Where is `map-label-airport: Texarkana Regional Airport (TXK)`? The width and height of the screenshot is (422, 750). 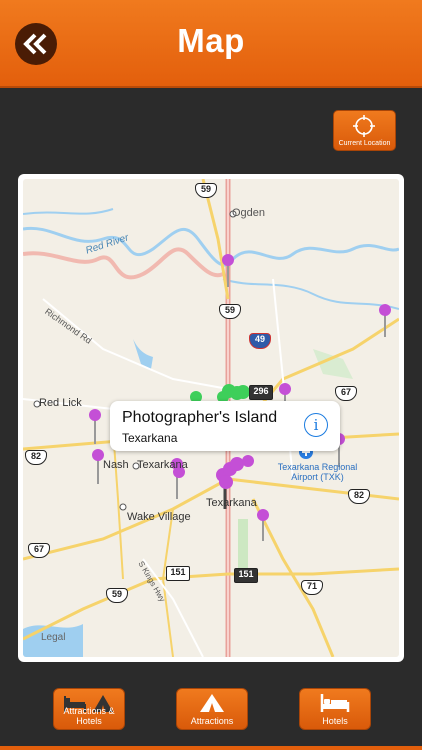
map-label-airport: Texarkana Regional Airport (TXK) is located at coordinates (317, 472).